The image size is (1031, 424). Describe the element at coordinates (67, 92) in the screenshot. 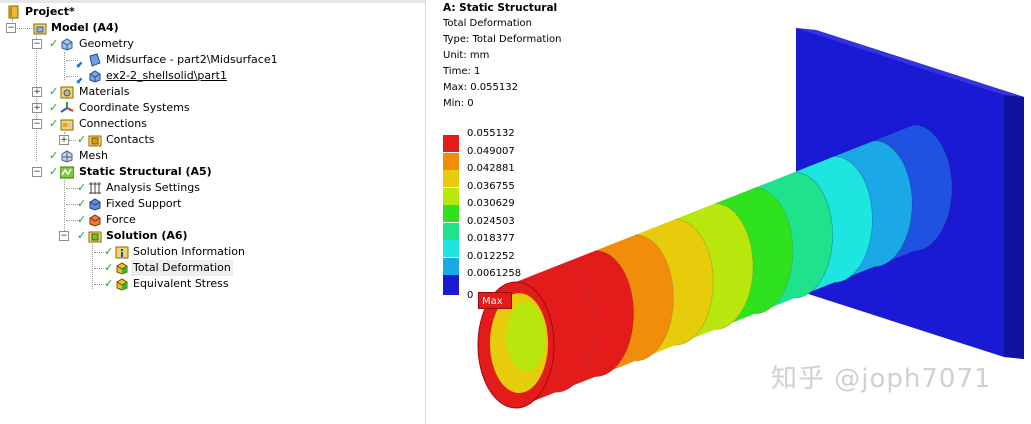

I see `materials-icon` at that location.